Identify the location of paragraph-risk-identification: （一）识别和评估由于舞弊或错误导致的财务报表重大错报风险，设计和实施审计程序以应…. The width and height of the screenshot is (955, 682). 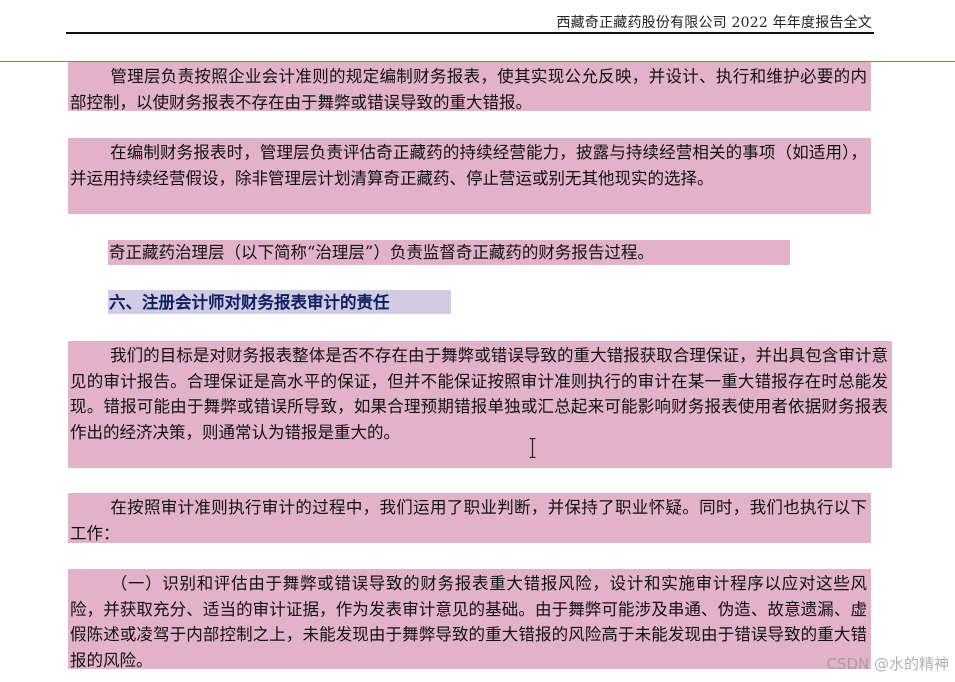
(469, 619).